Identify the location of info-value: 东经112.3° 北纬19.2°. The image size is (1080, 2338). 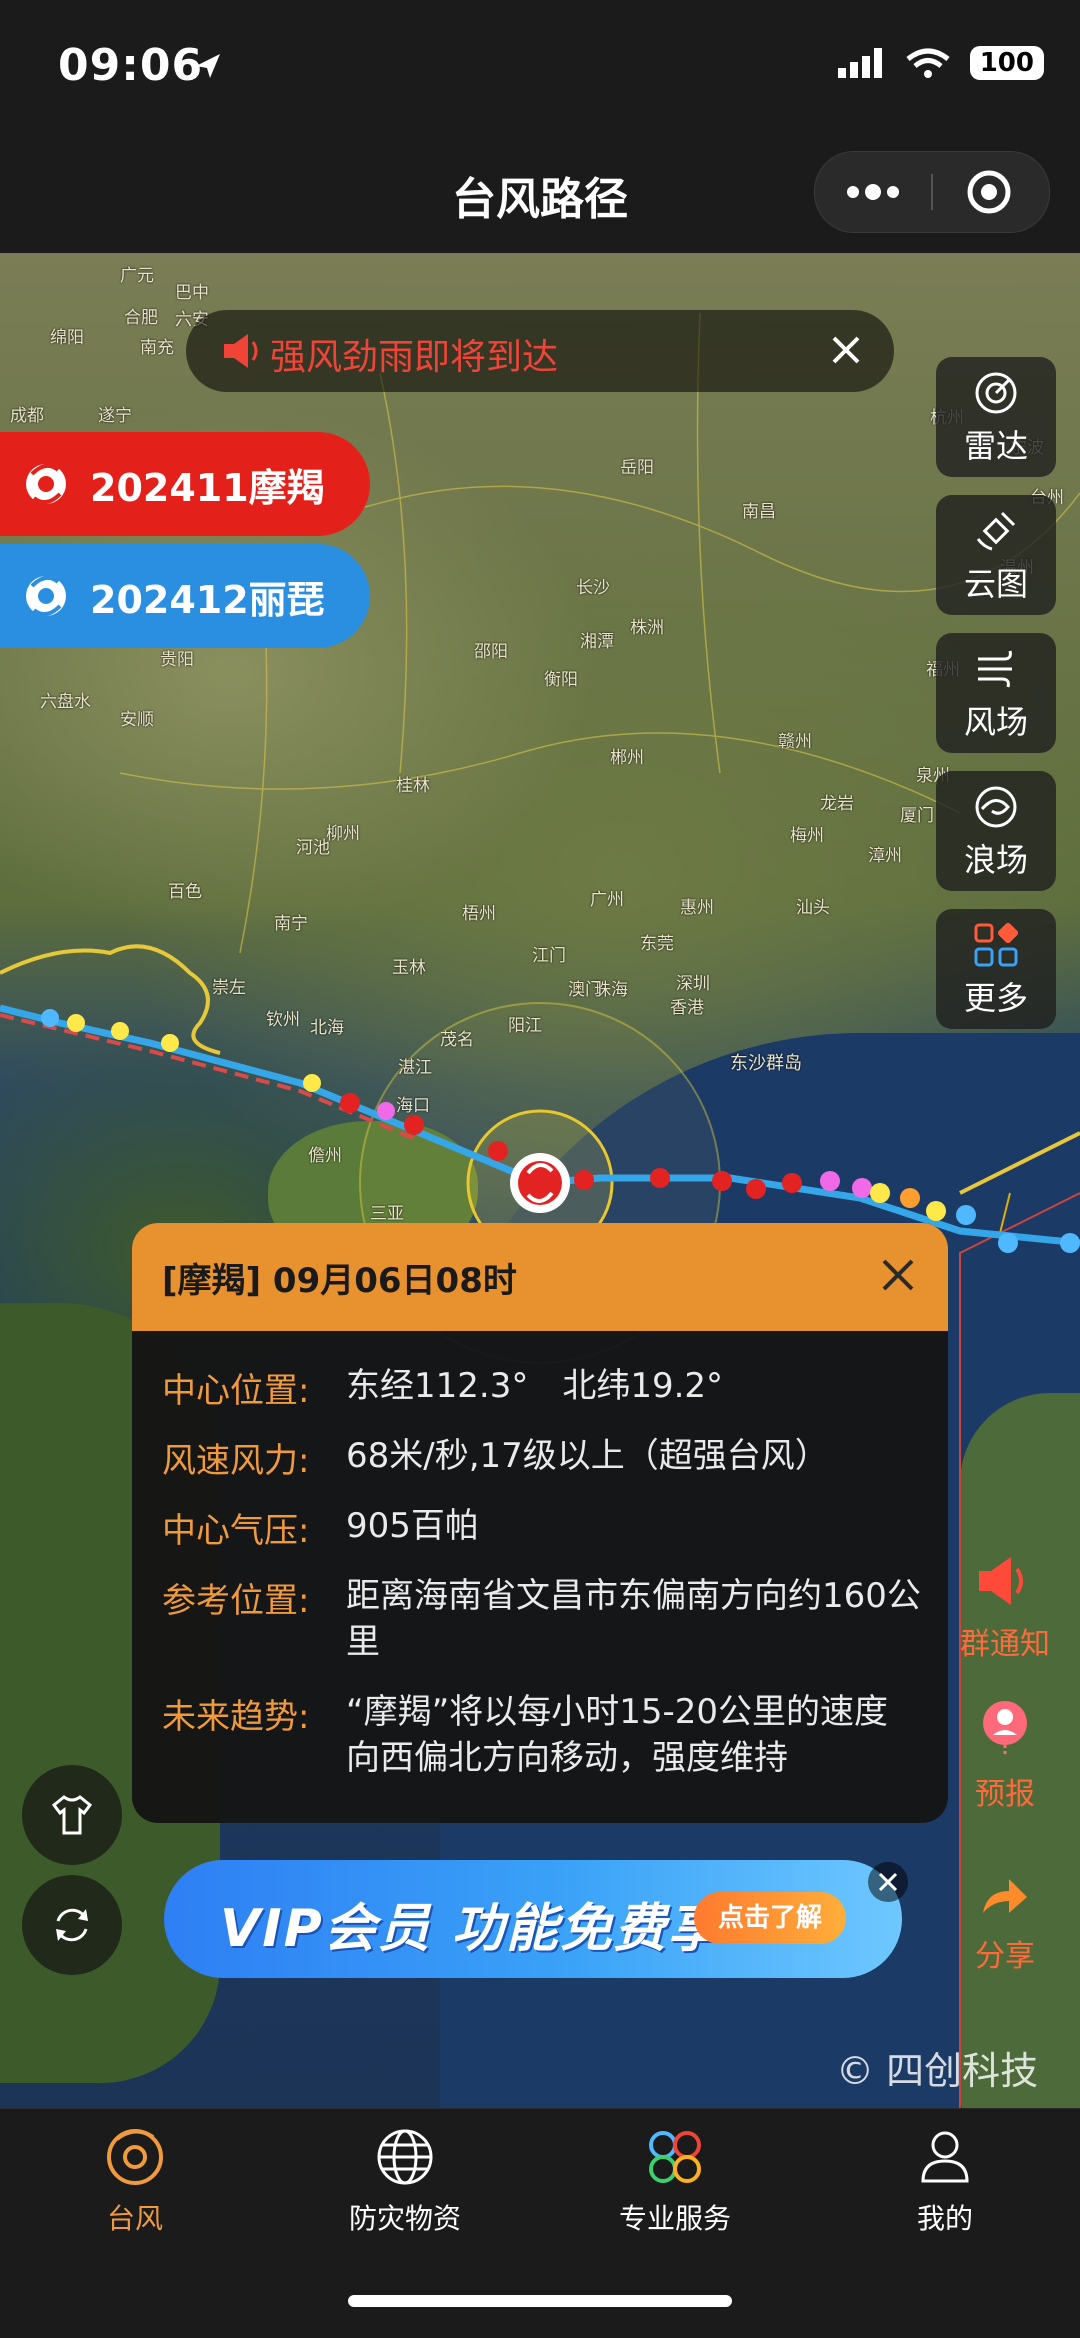
(535, 1386).